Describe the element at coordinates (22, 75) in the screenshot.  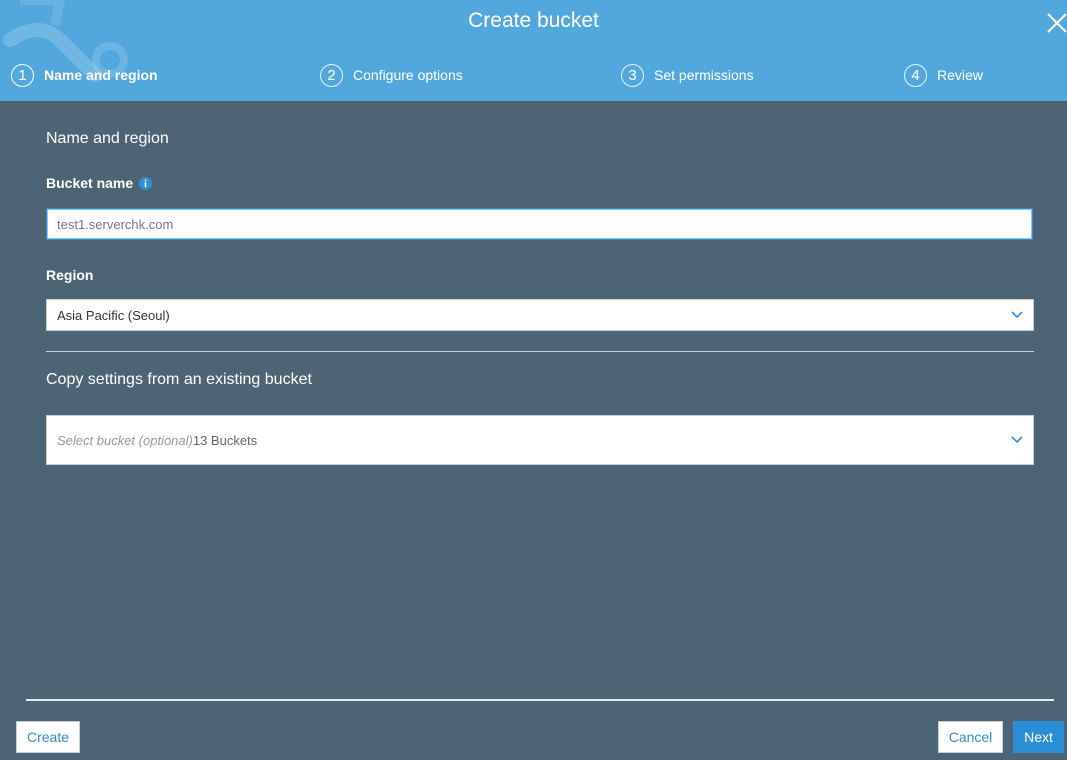
I see `step-number: 1` at that location.